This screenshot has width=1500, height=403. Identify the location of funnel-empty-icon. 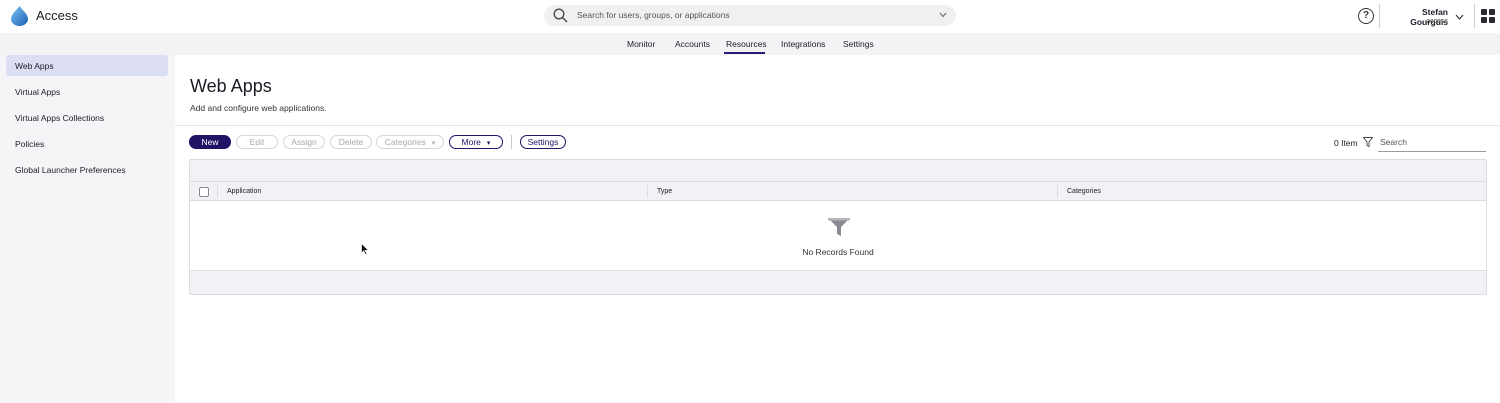
(839, 227).